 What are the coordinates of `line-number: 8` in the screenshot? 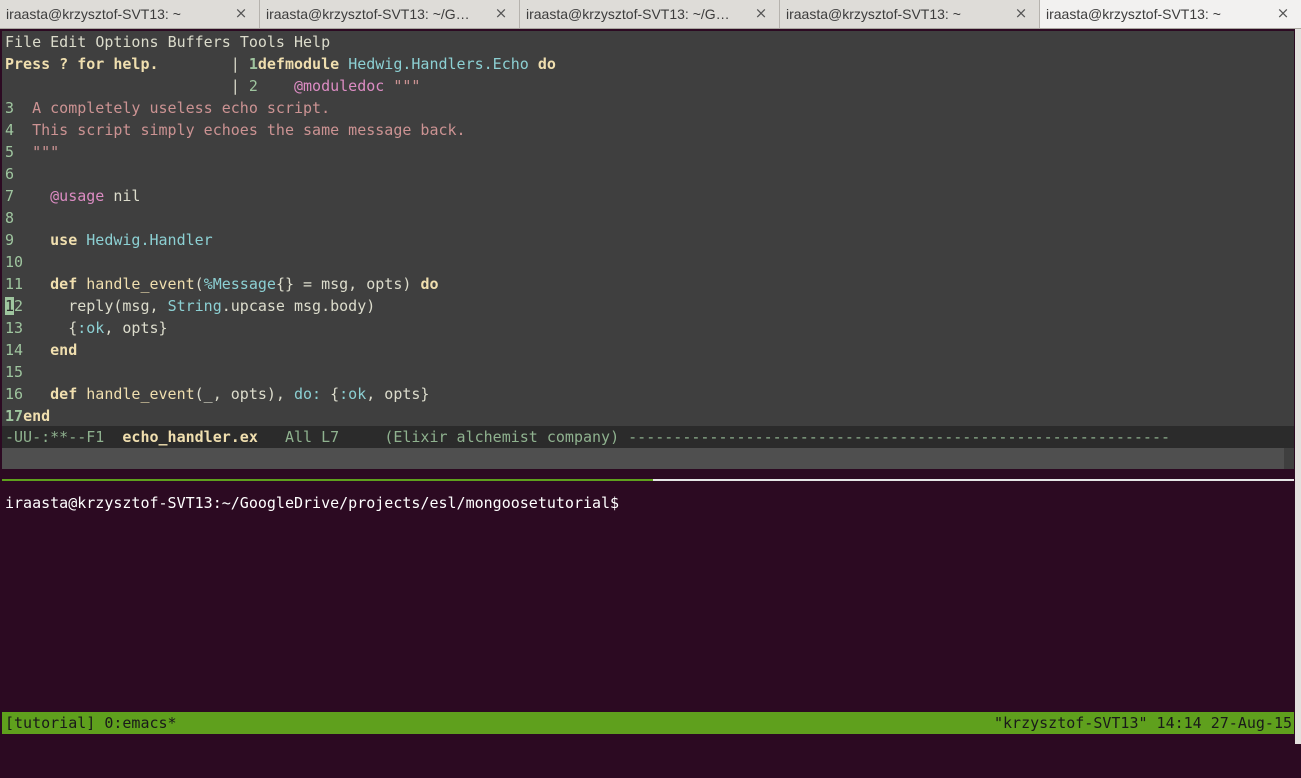 It's located at (10, 218).